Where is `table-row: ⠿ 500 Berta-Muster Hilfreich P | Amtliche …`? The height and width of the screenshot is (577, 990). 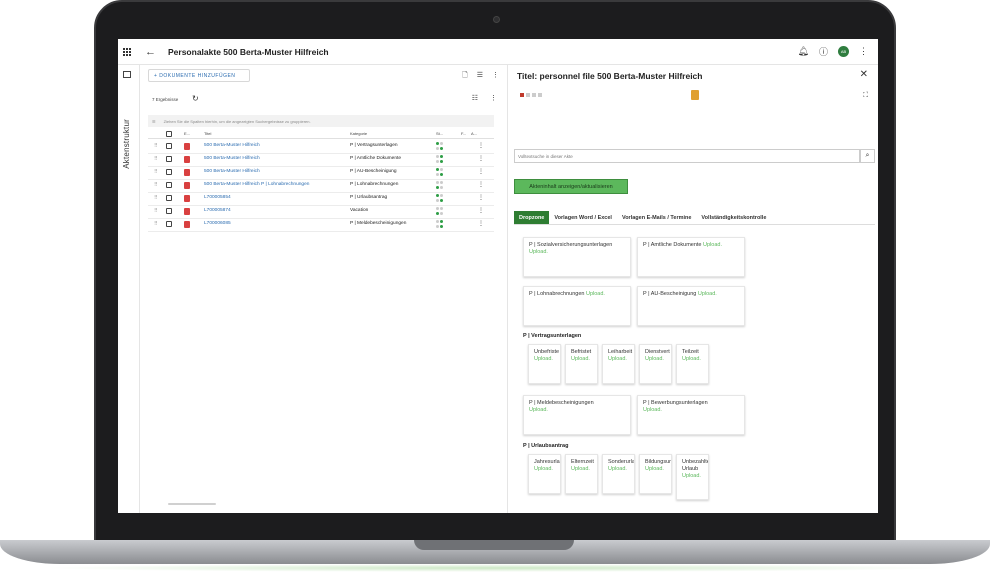
table-row: ⠿ 500 Berta-Muster Hilfreich P | Amtliche … is located at coordinates (321, 160).